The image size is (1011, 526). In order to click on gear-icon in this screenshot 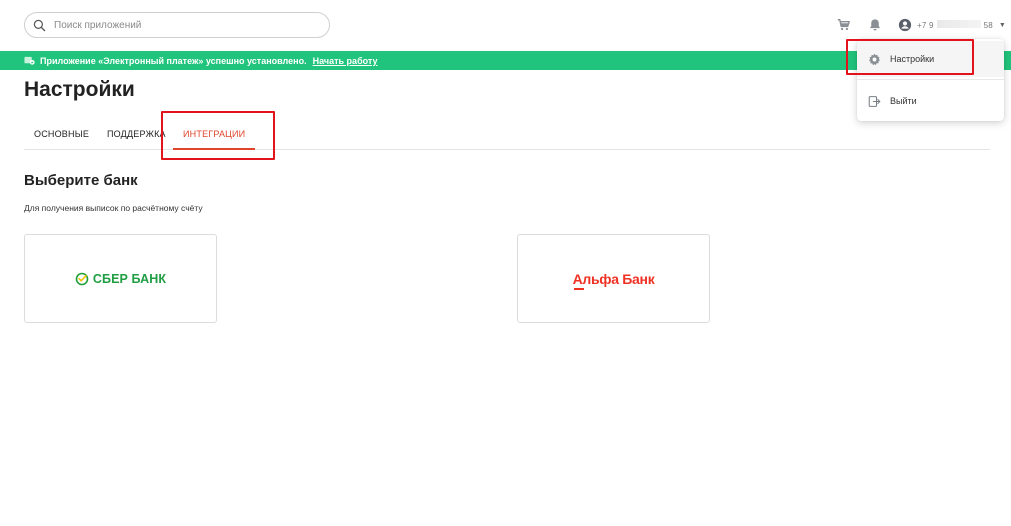, I will do `click(874, 59)`.